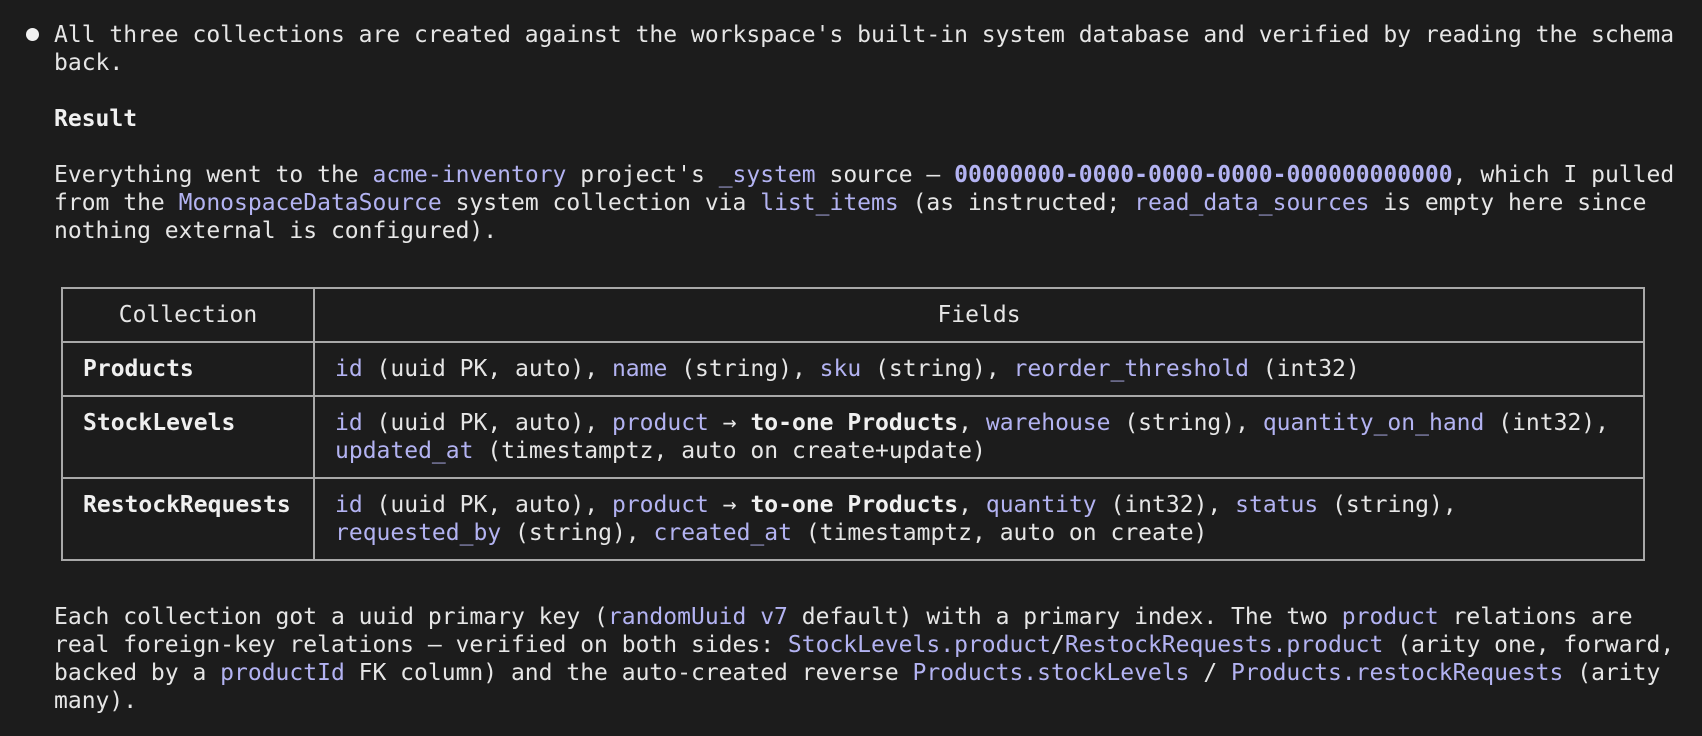 This screenshot has width=1702, height=736. What do you see at coordinates (1397, 673) in the screenshot?
I see `products-restockrequests-code: Products.restockRequests` at bounding box center [1397, 673].